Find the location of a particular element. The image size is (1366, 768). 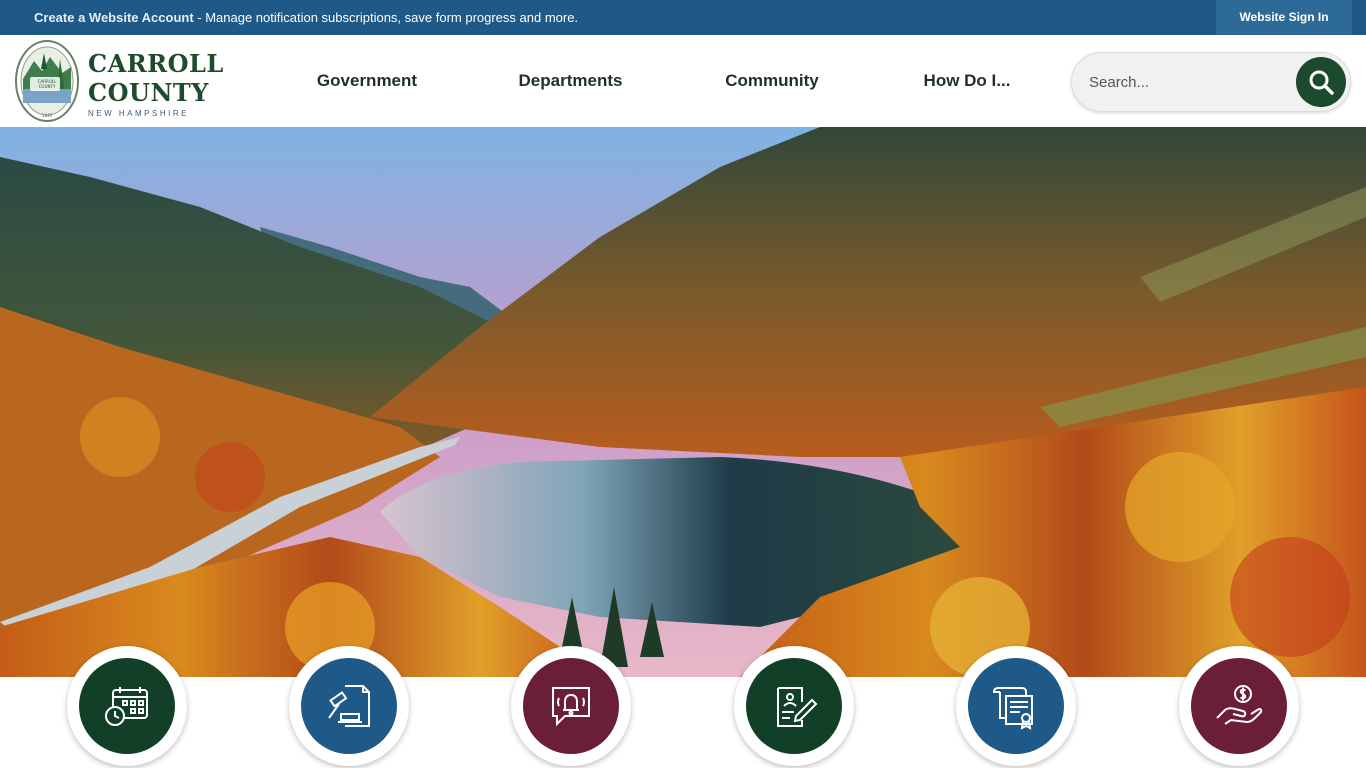

quick-link-pay is located at coordinates (1239, 706).